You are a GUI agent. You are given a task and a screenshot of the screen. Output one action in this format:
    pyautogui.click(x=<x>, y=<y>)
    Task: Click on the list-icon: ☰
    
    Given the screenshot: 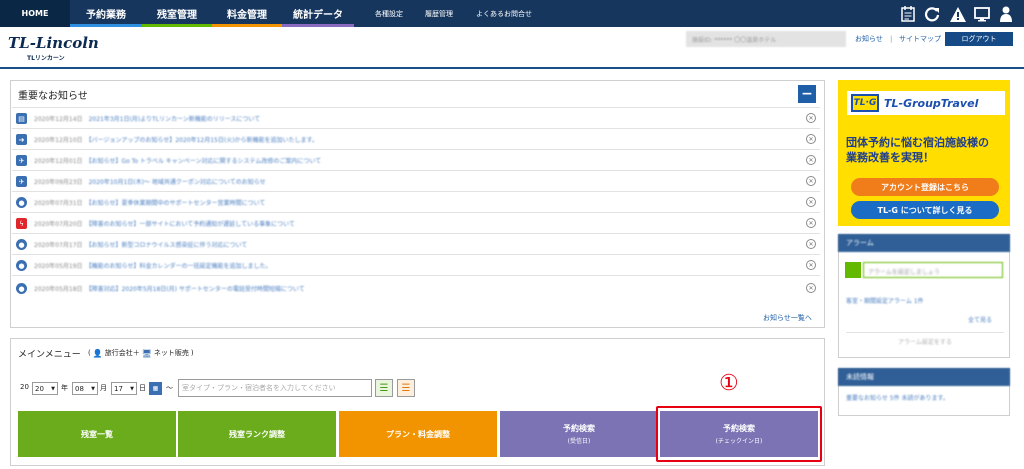 What is the action you would take?
    pyautogui.click(x=406, y=388)
    